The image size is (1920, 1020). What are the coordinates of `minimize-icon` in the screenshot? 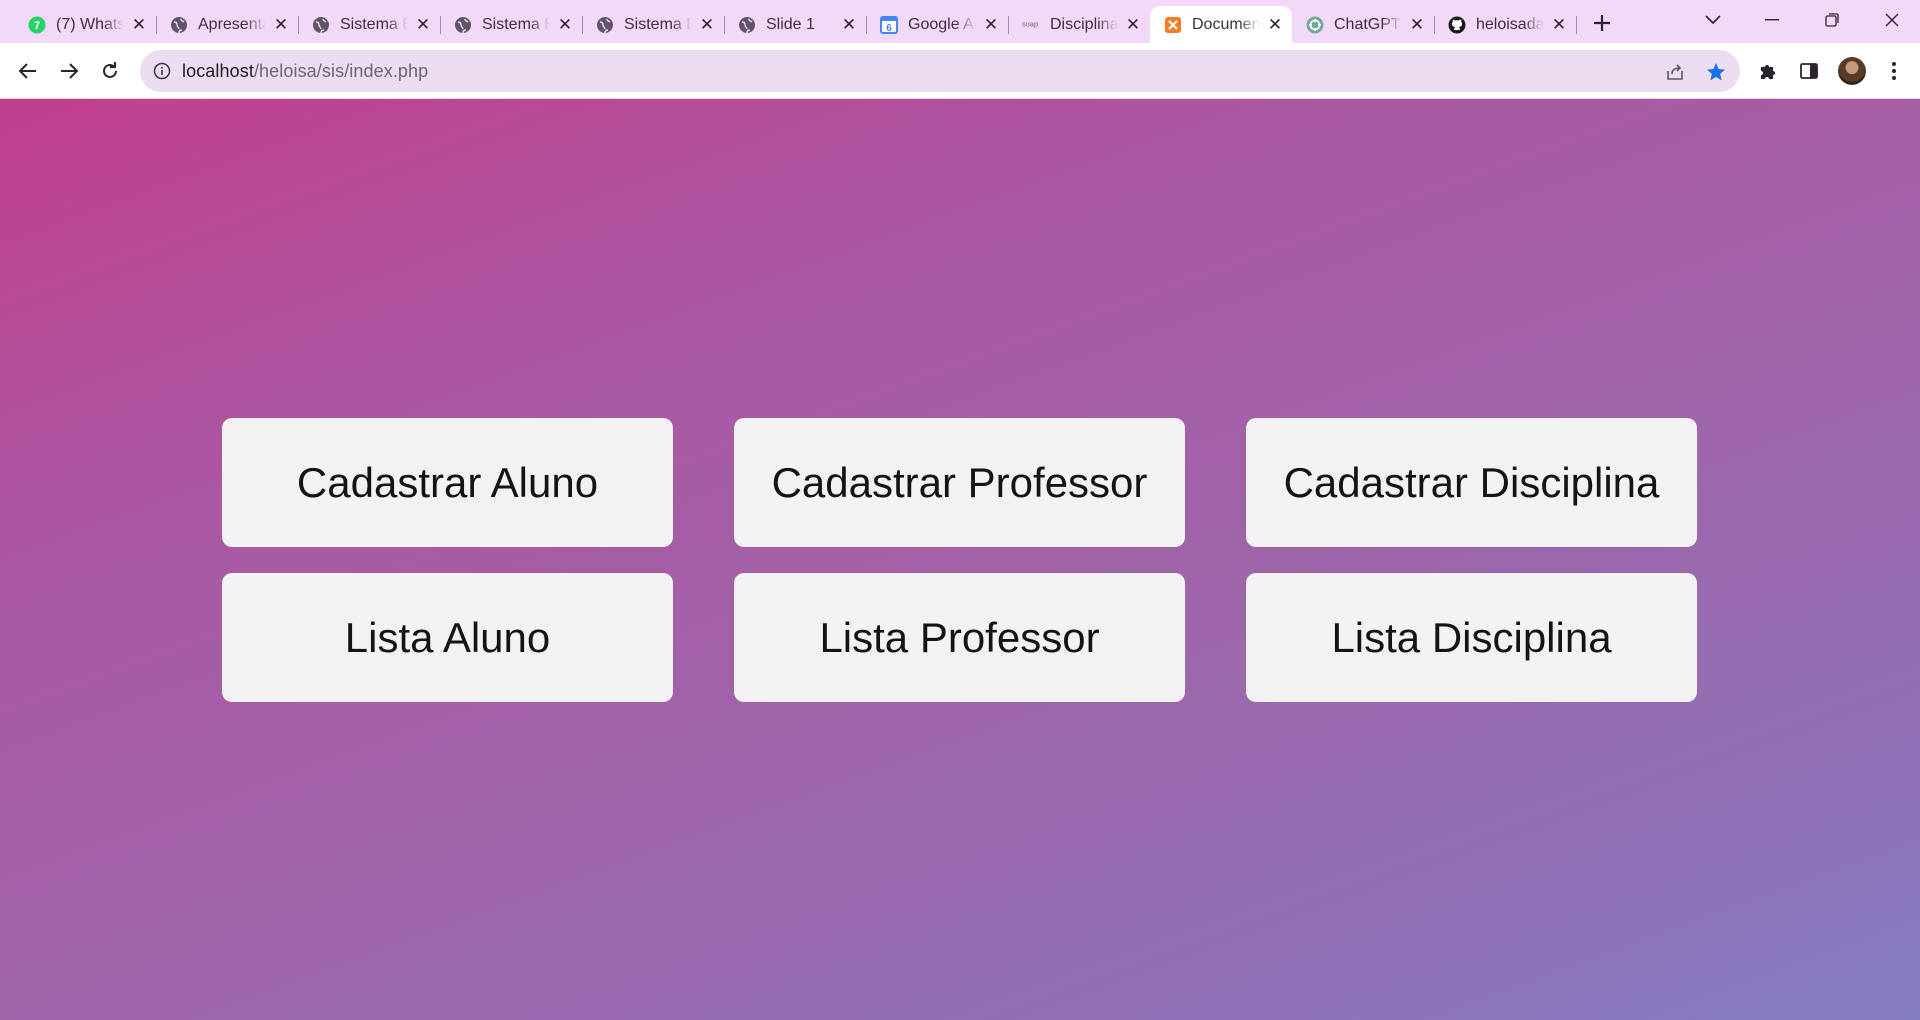 It's located at (1772, 20).